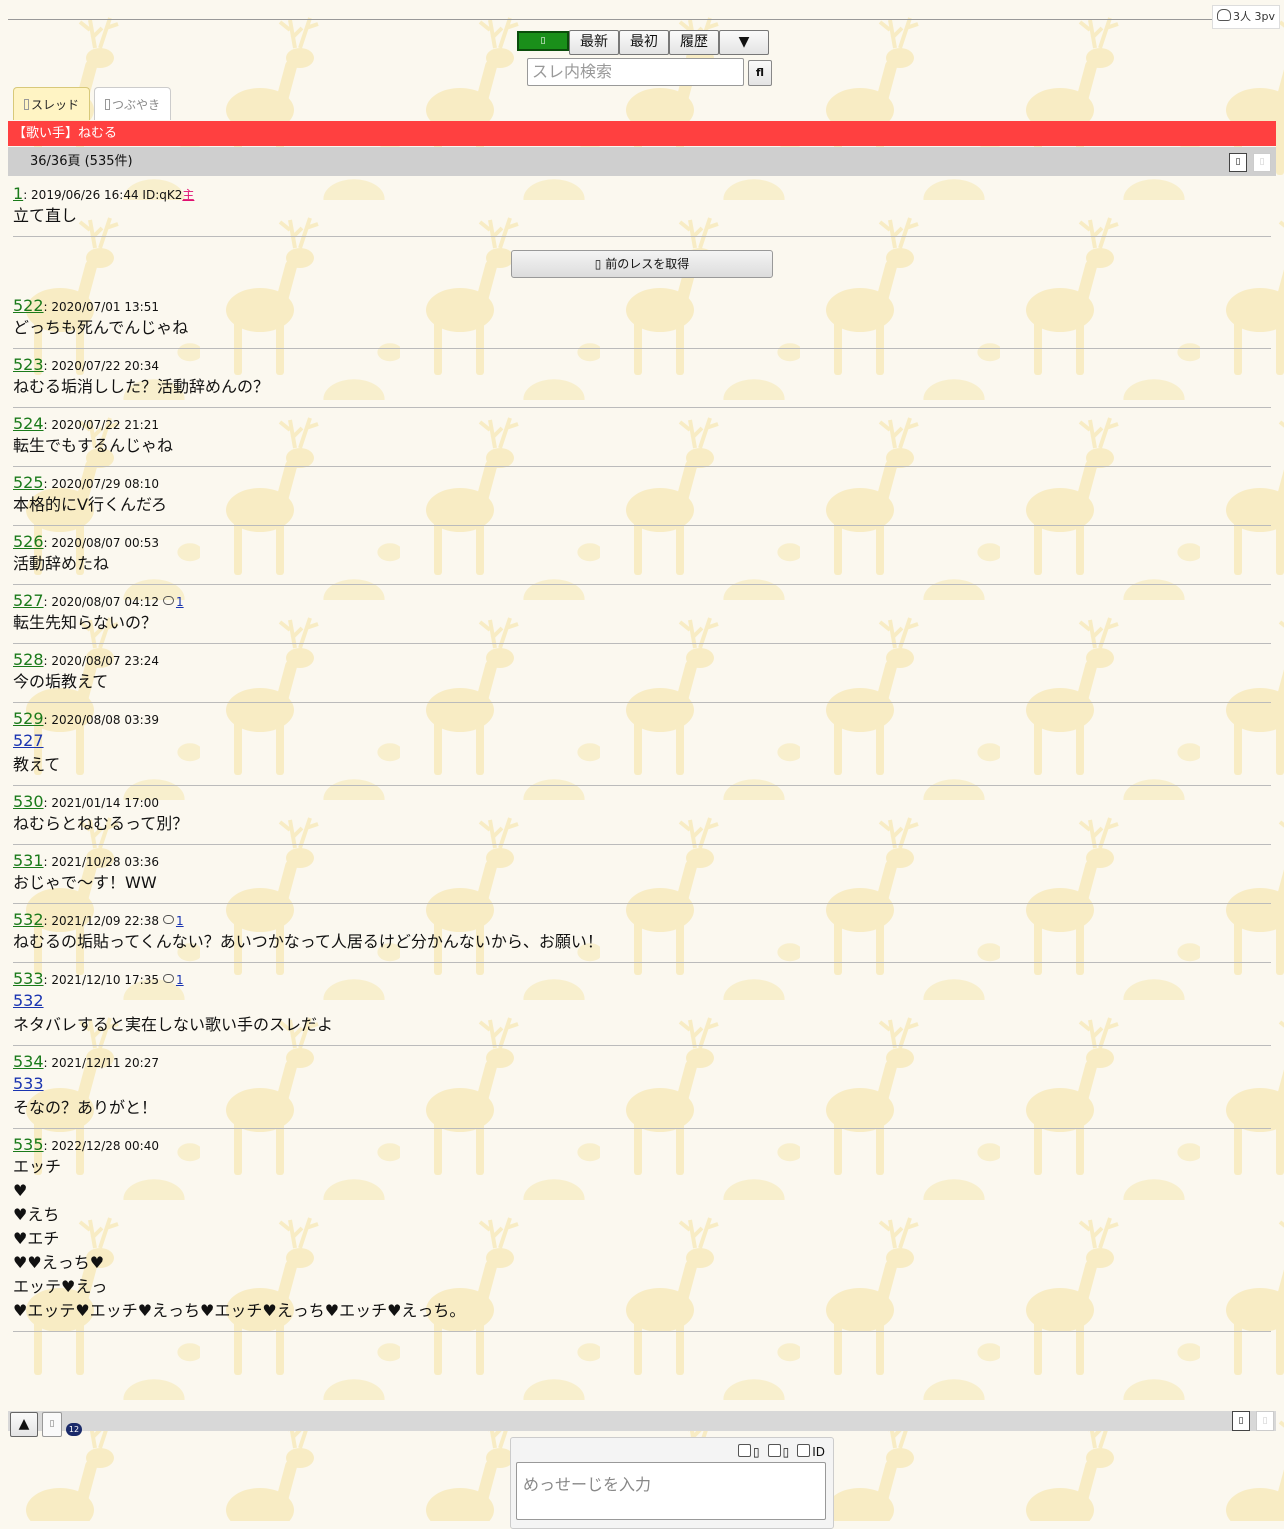  Describe the element at coordinates (543, 41) in the screenshot. I see `home-button: ▯` at that location.